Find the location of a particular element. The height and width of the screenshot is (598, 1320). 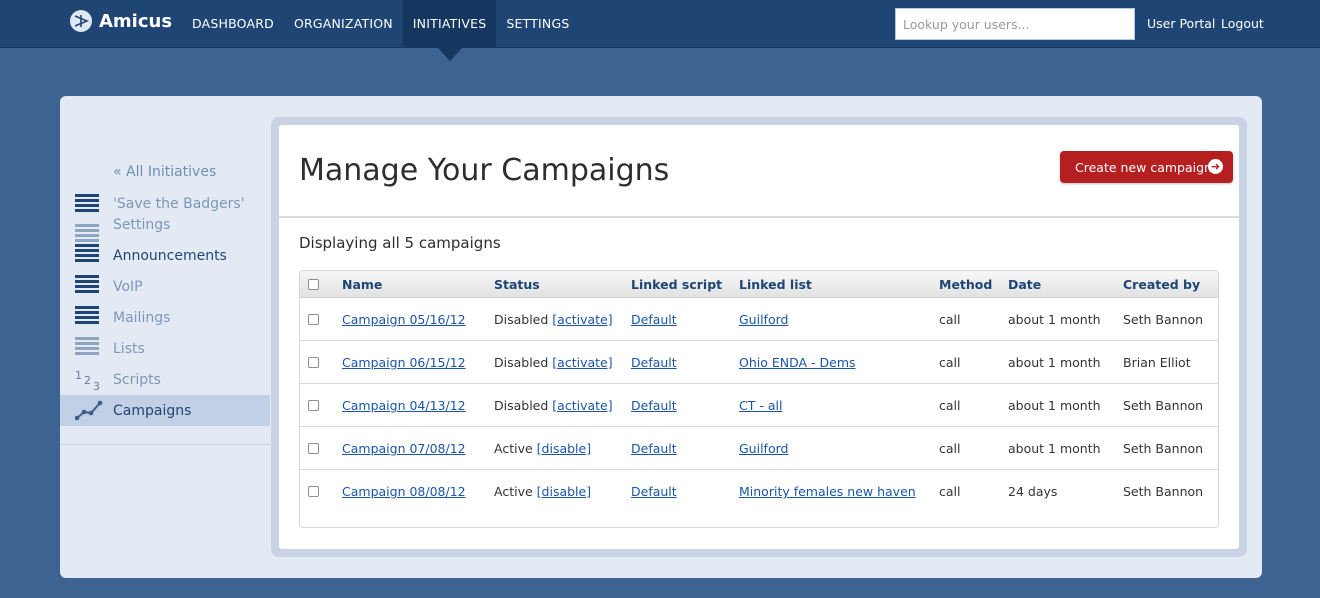

page-title: Manage Your Campaigns is located at coordinates (484, 170).